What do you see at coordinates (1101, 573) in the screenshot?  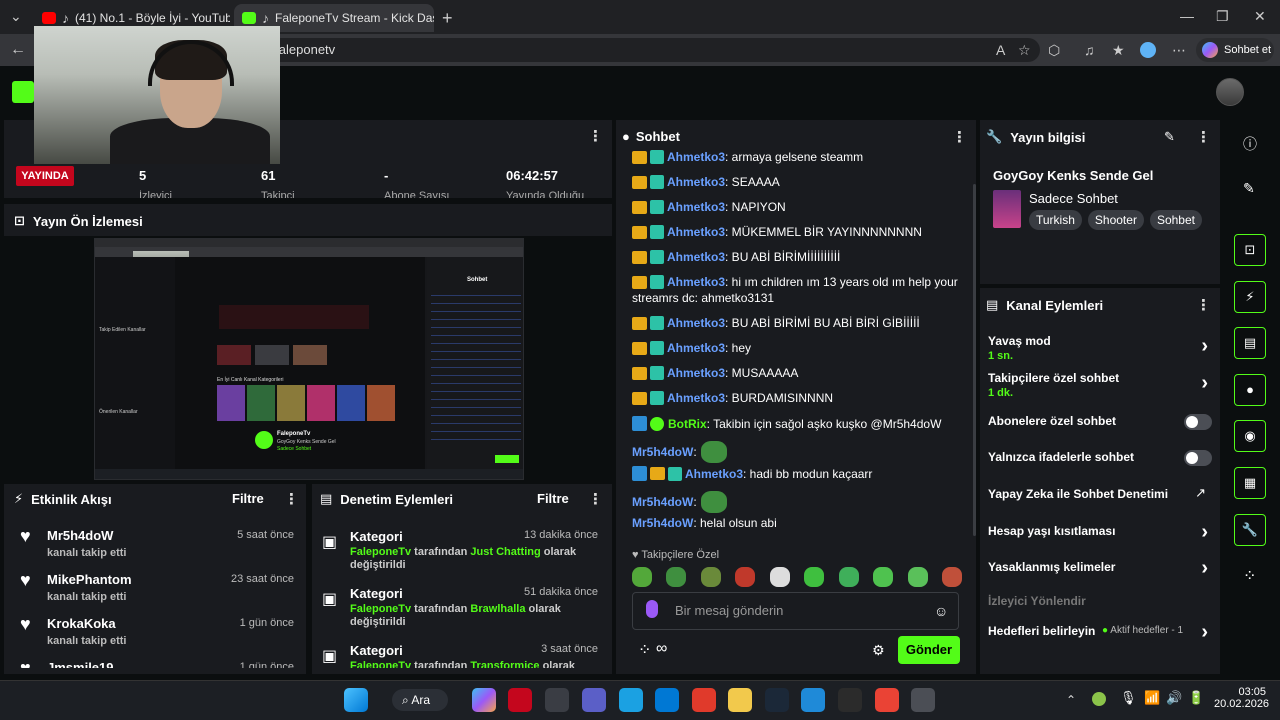 I see `channel-action-row: Yasaklanmış kelimeler ›` at bounding box center [1101, 573].